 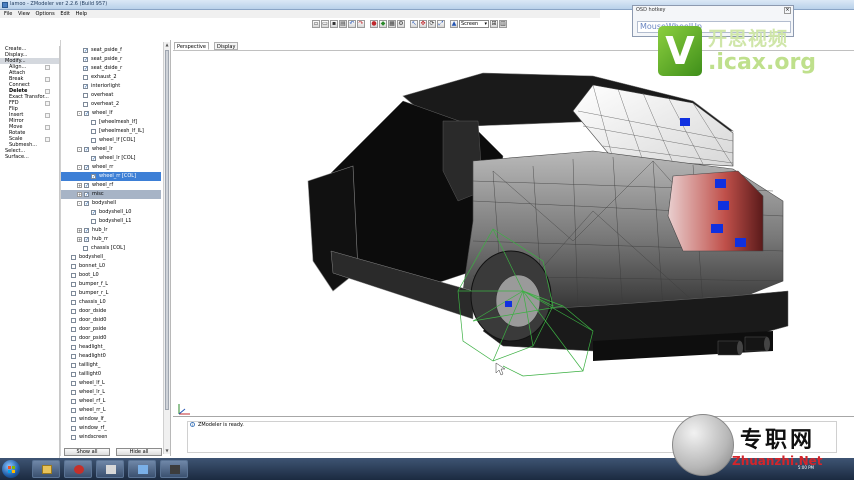 What do you see at coordinates (111, 221) in the screenshot?
I see `tree-row: bodyshell_L1` at bounding box center [111, 221].